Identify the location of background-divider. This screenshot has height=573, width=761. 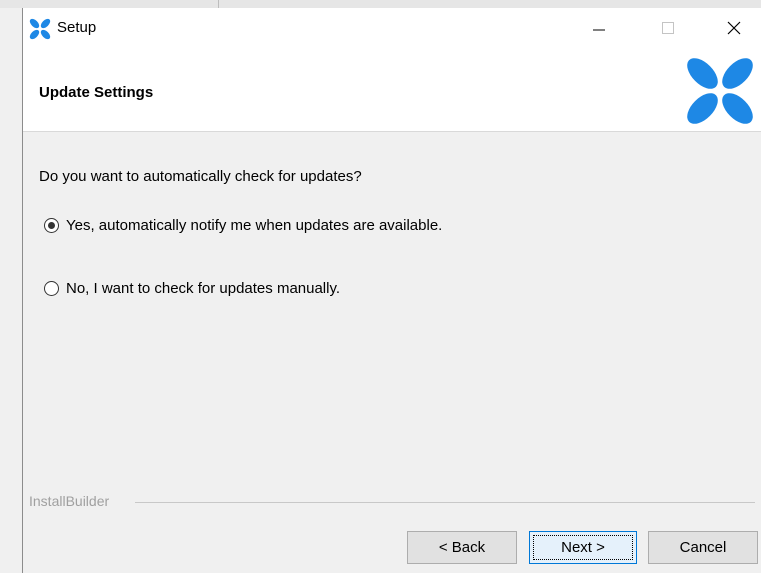
(218, 4).